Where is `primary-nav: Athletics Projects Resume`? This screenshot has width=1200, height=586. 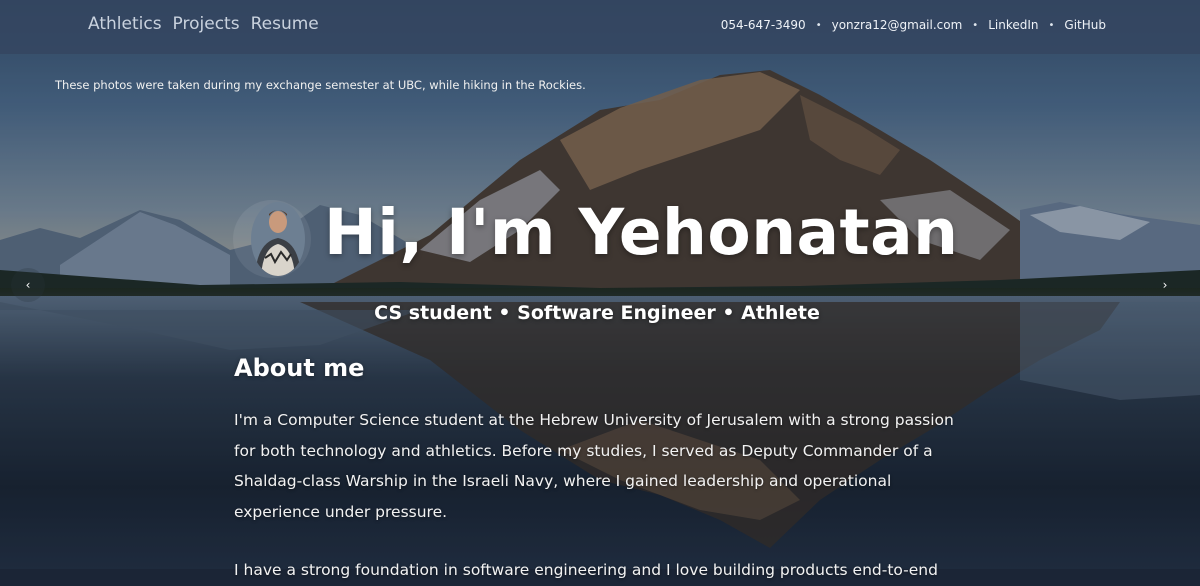 primary-nav: Athletics Projects Resume is located at coordinates (203, 24).